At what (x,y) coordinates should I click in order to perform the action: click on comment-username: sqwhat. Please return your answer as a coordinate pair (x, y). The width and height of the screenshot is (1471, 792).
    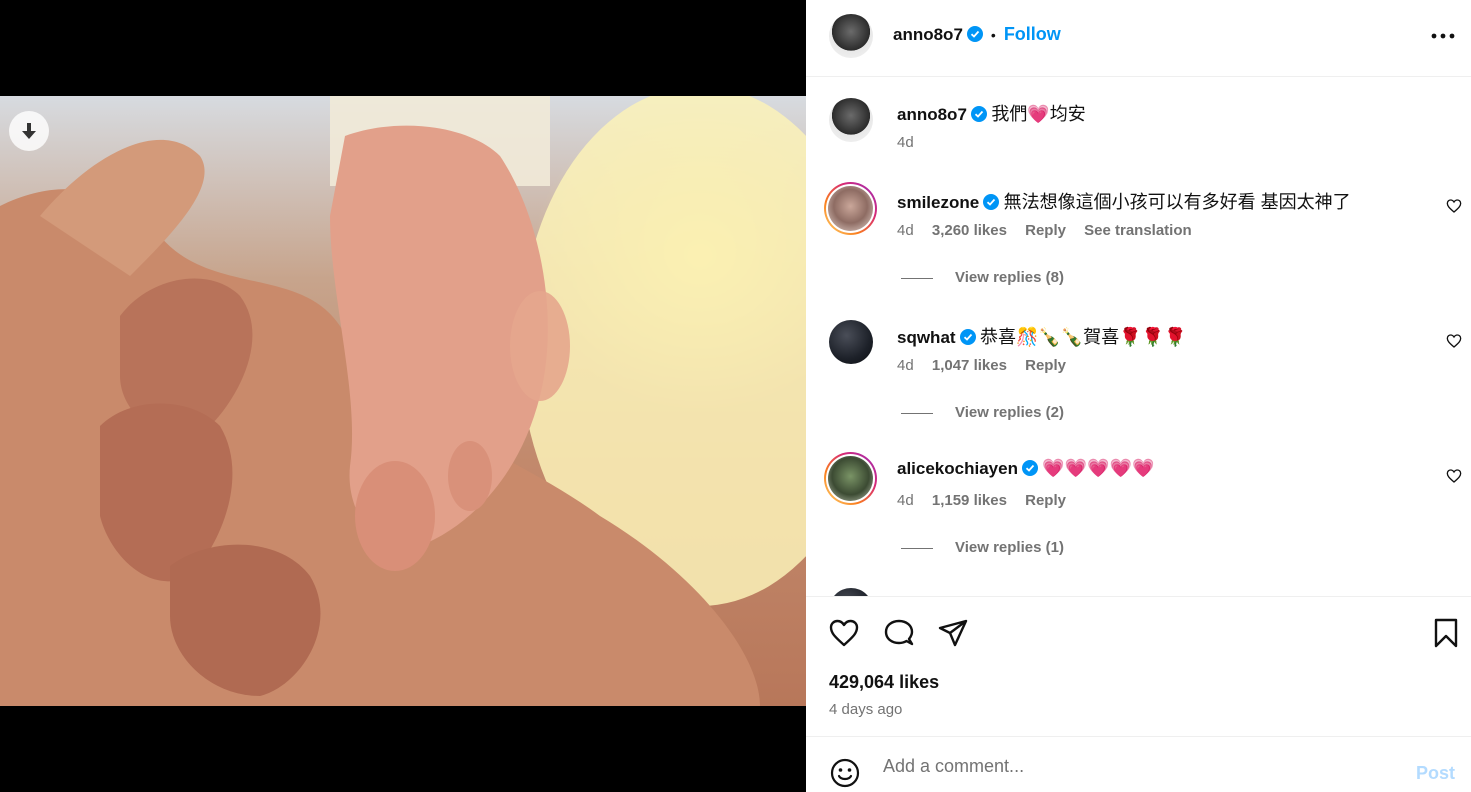
    Looking at the image, I should click on (926, 337).